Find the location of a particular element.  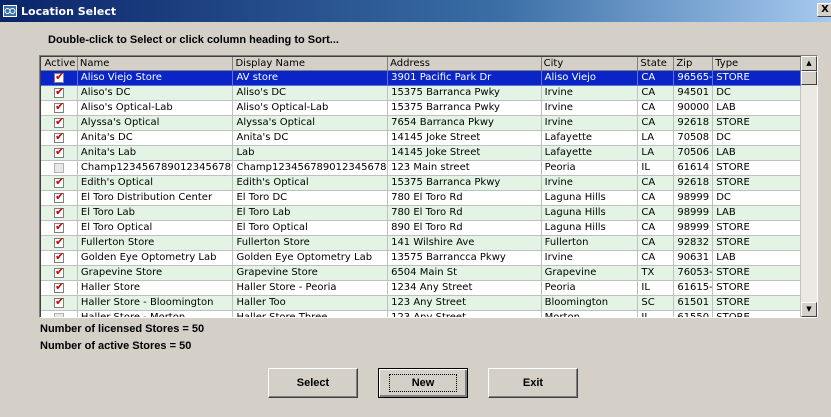

cell-state: LA is located at coordinates (656, 153).